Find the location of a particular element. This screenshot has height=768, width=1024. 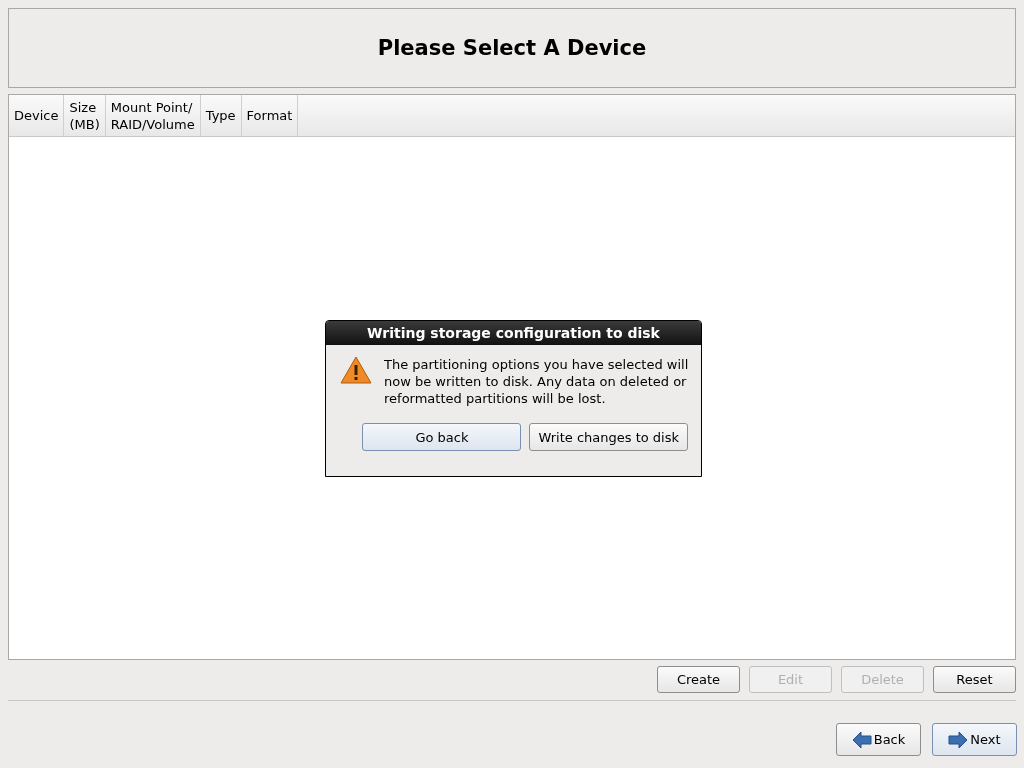

action-button: Create is located at coordinates (698, 679).